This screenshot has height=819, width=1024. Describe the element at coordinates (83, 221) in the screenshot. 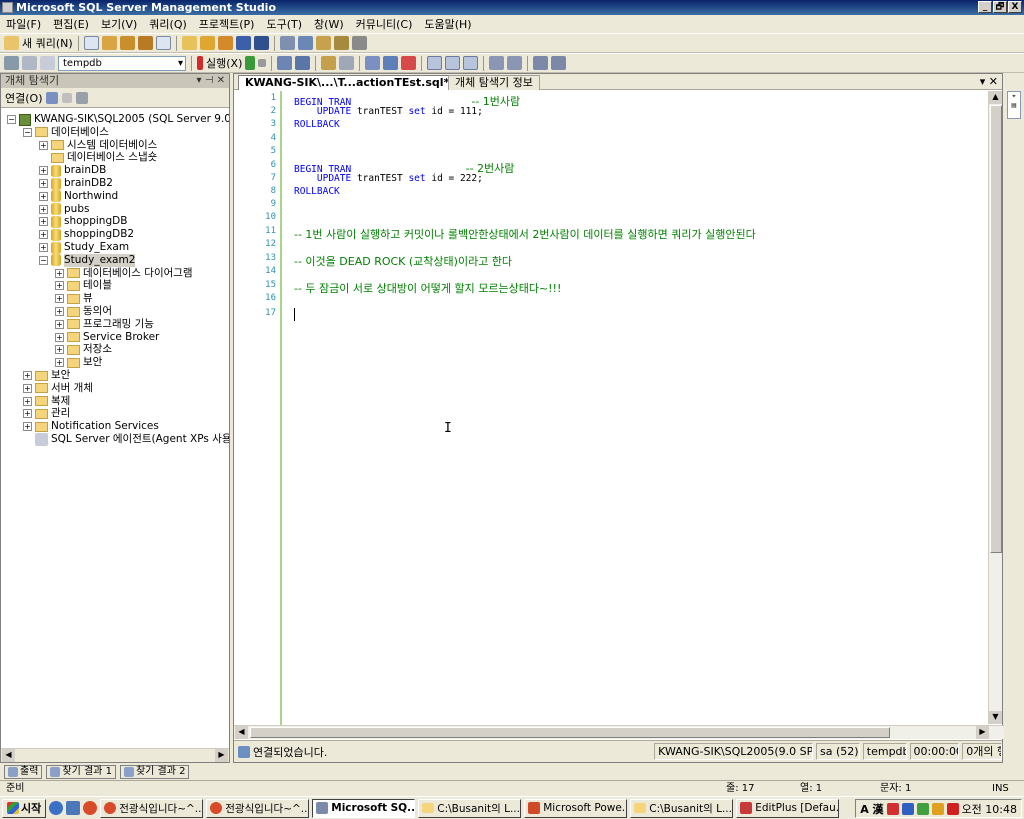

I see `tree-node: + shoppingDB` at that location.